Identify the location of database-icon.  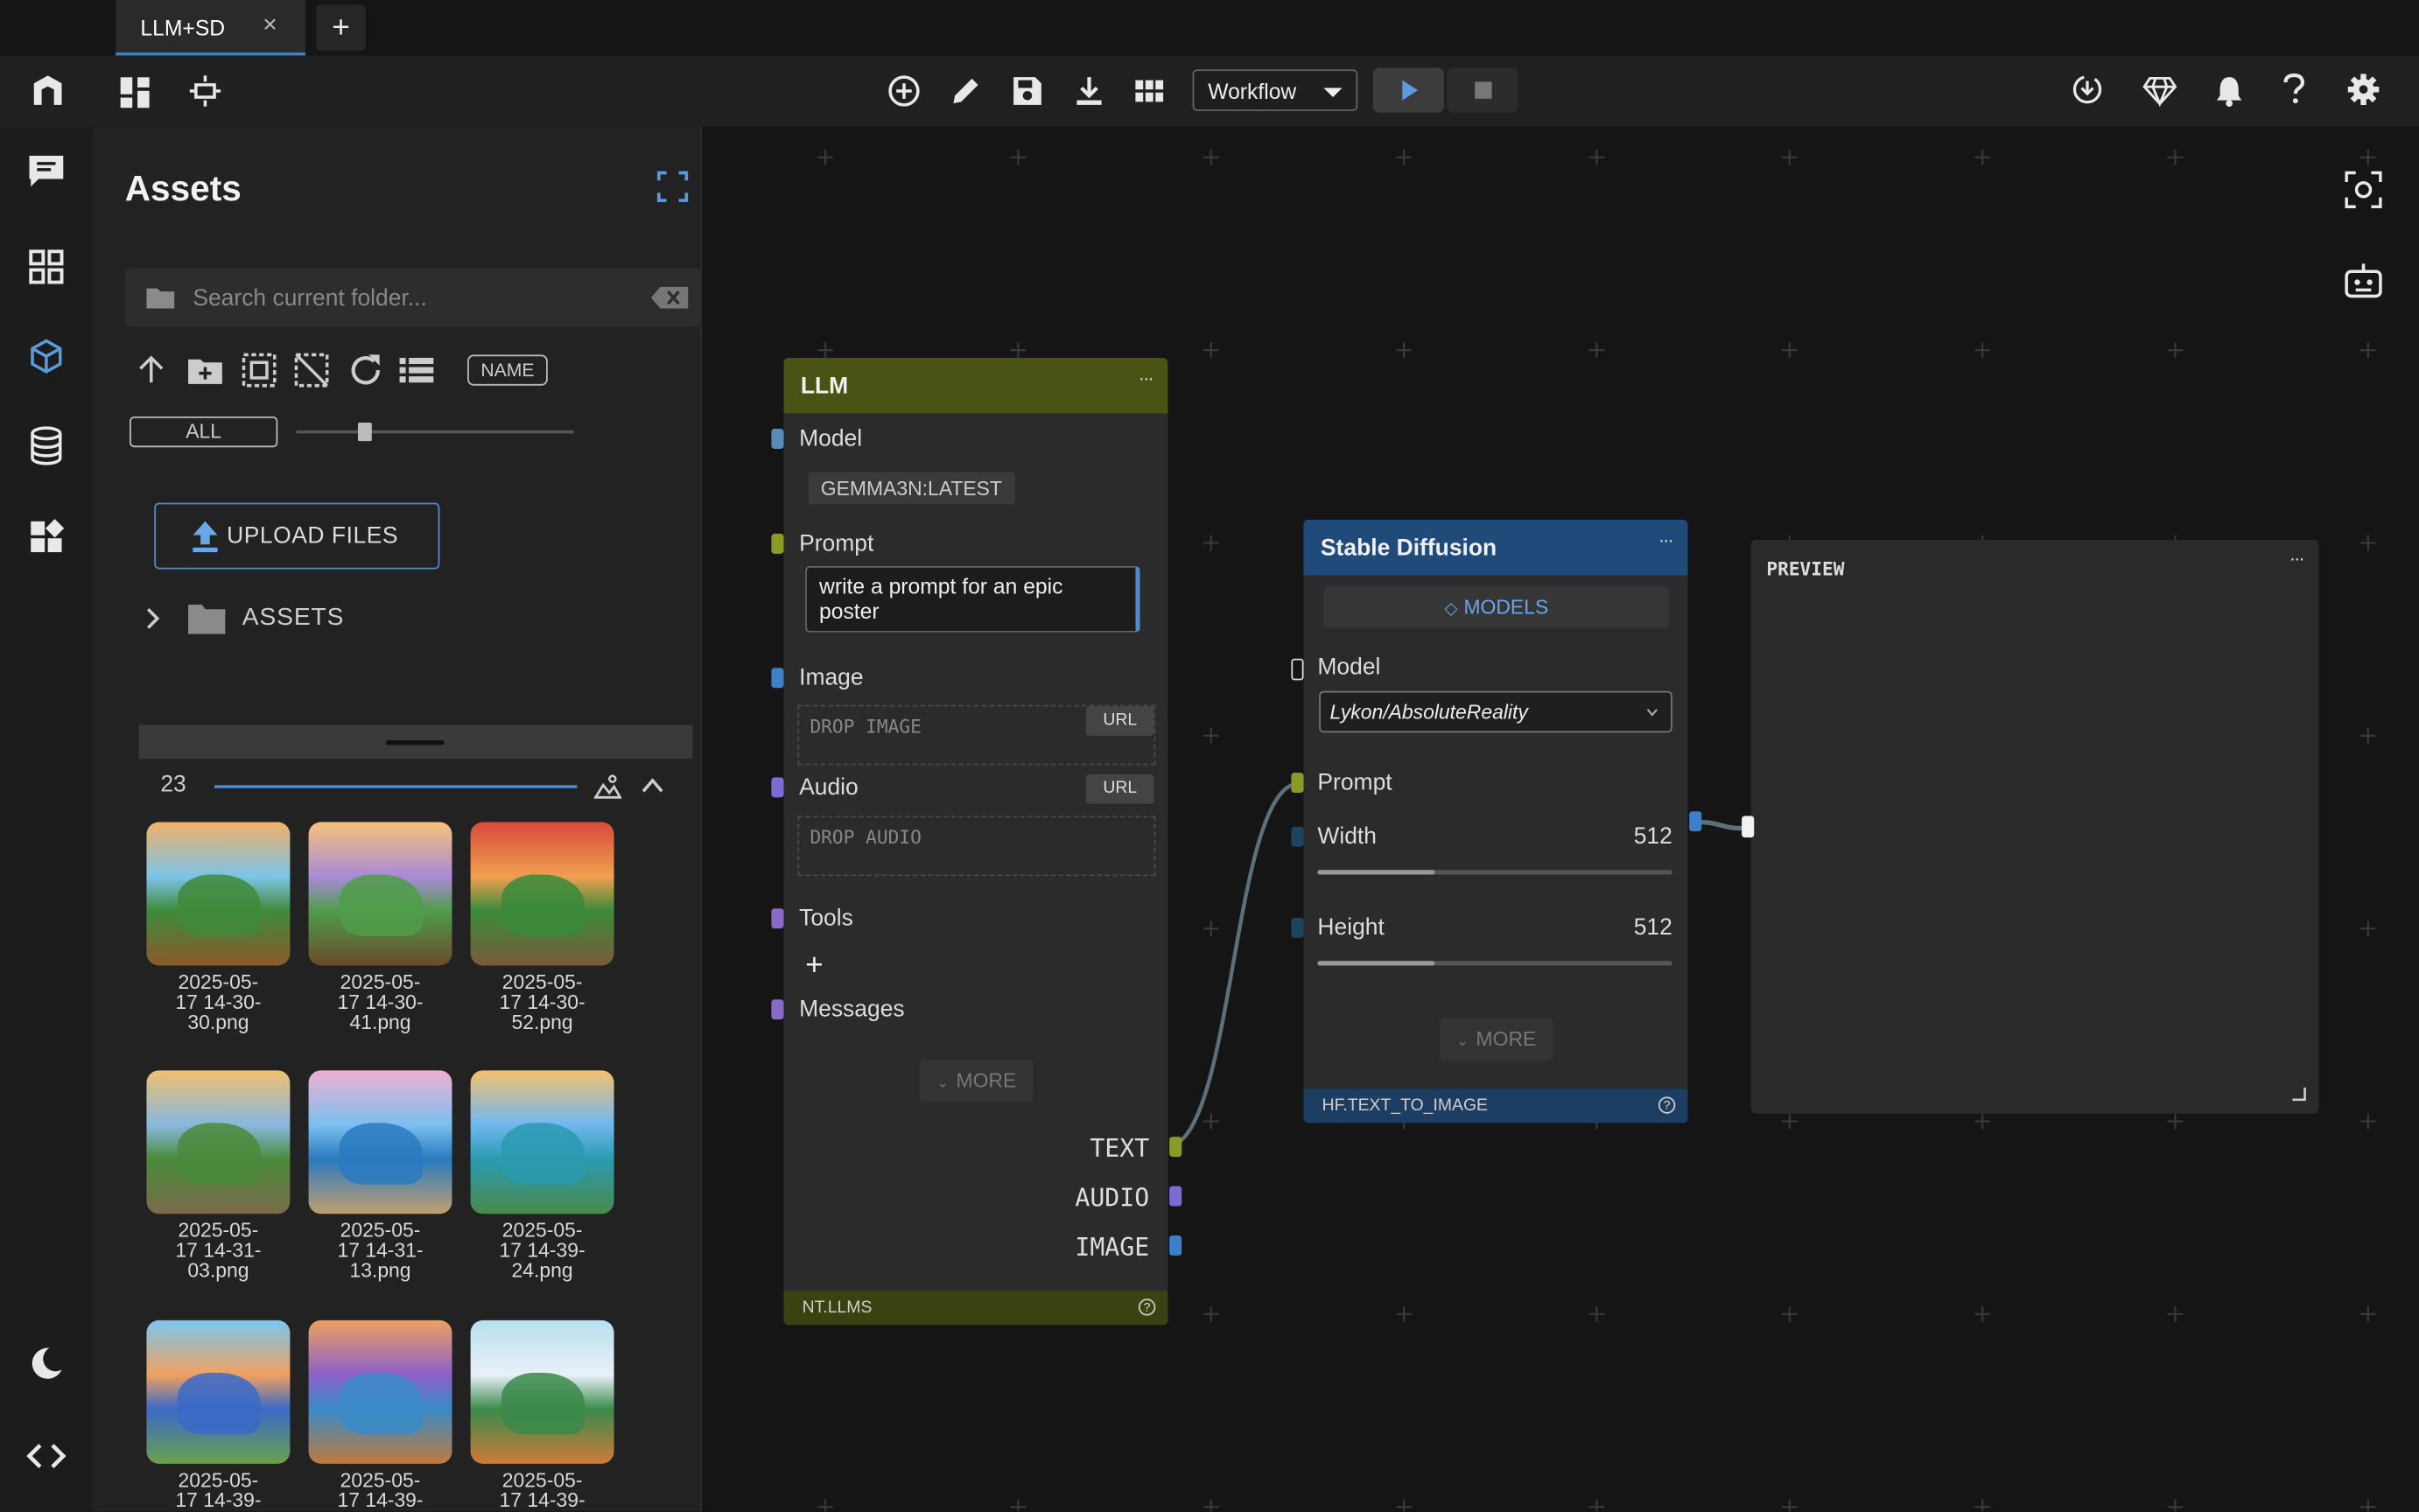
(47, 446).